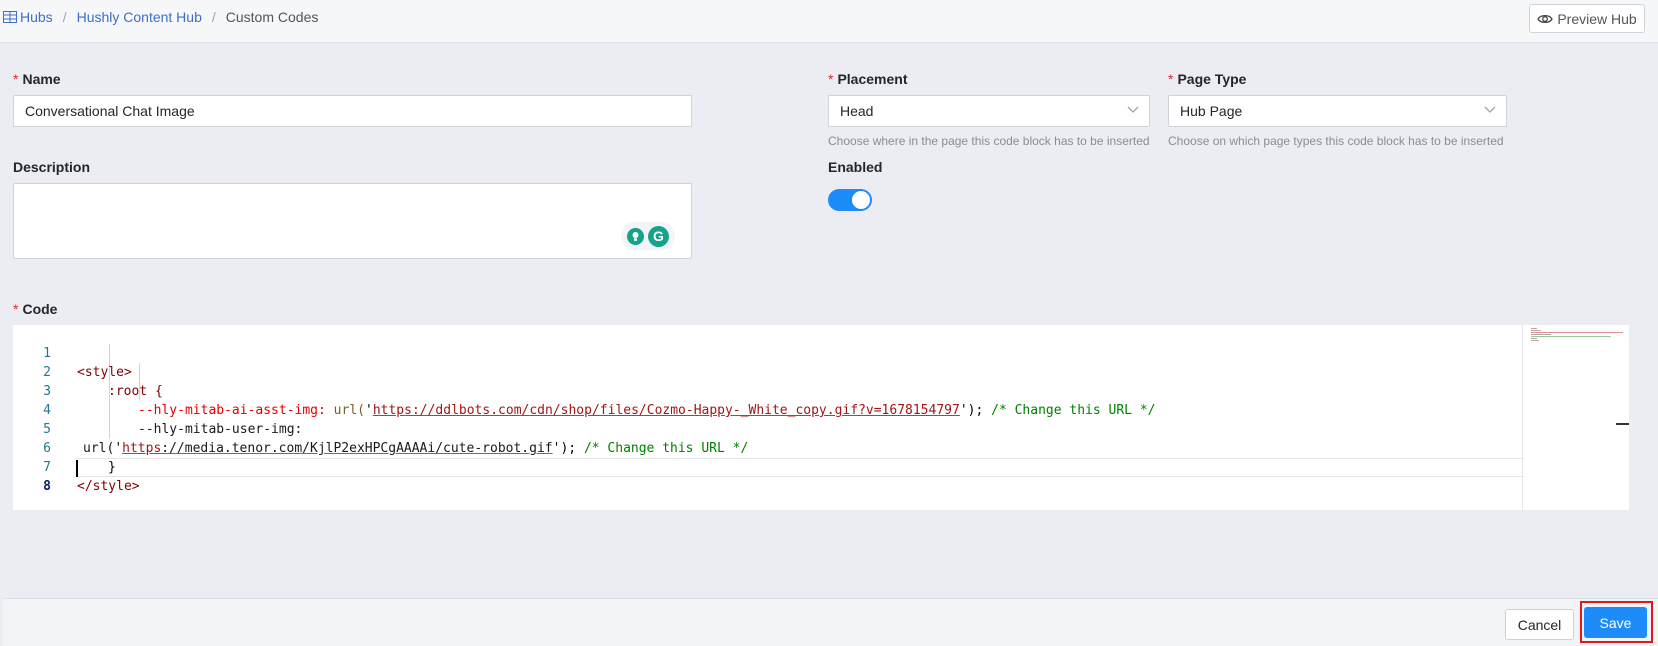 Image resolution: width=1658 pixels, height=646 pixels. I want to click on code-minimap, so click(1572, 417).